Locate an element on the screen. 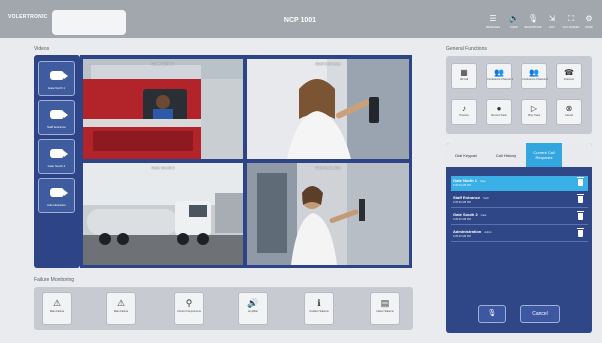 The height and width of the screenshot is (343, 602). video-tile-staff-entrance: Staff Entrance is located at coordinates (328, 109).